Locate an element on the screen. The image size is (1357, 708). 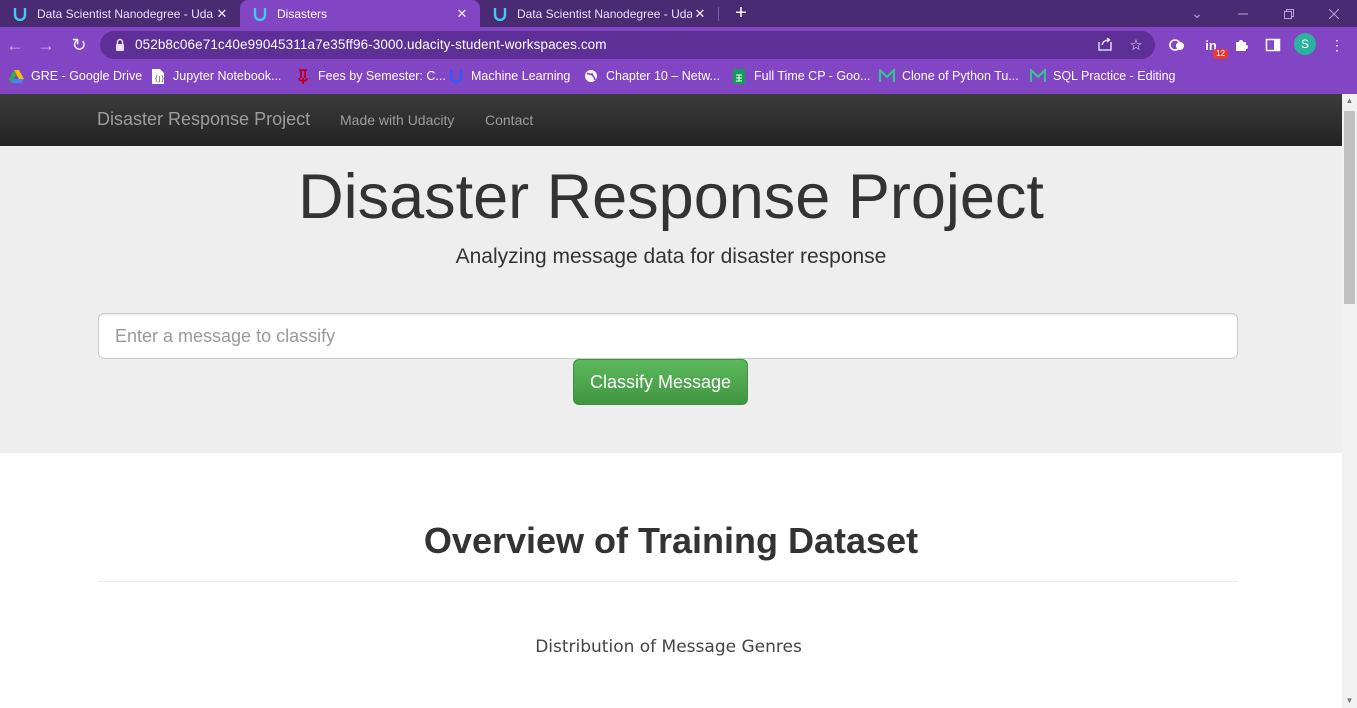
lock-icon is located at coordinates (120, 45).